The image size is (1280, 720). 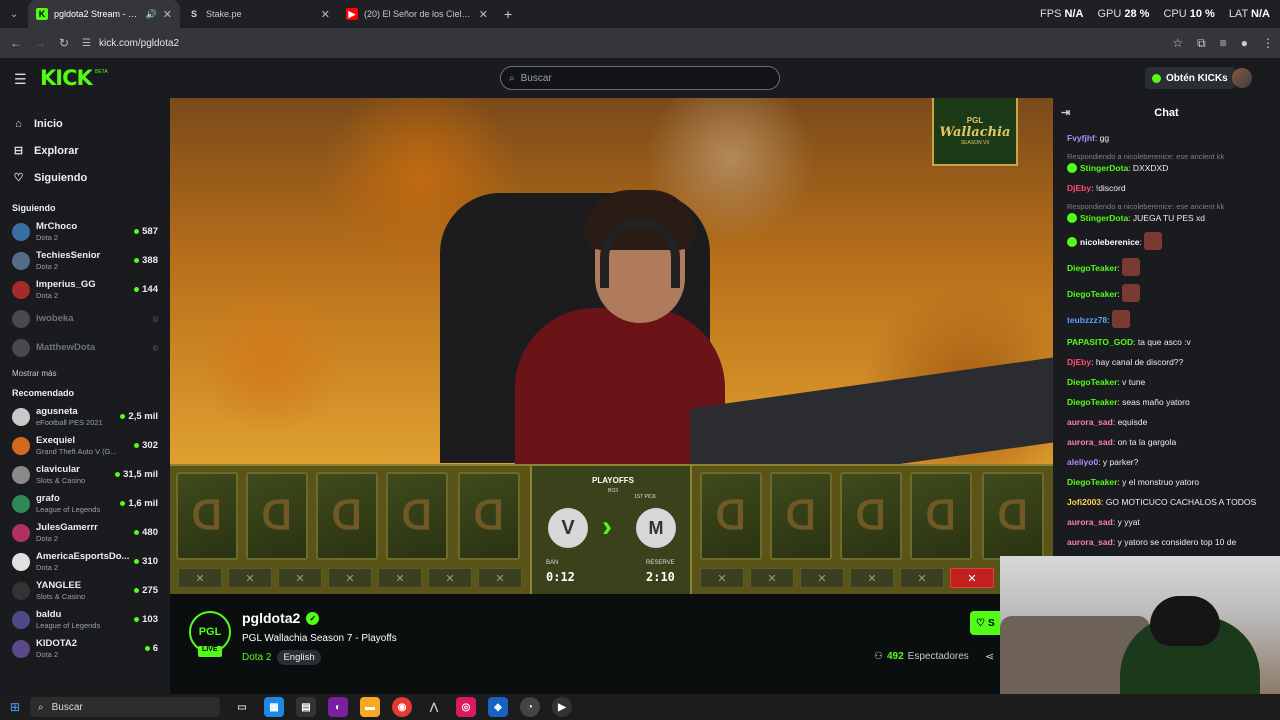 What do you see at coordinates (281, 618) in the screenshot?
I see `channel-name: pgldota2 ✓` at bounding box center [281, 618].